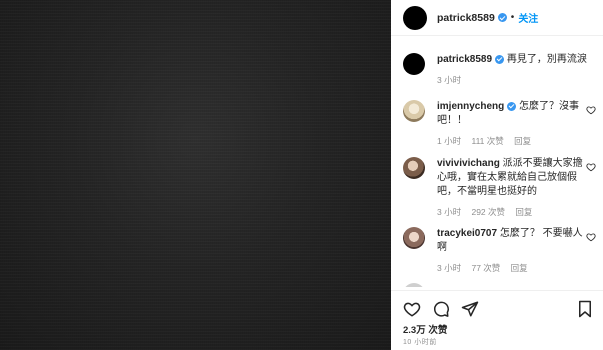 This screenshot has width=603, height=350. Describe the element at coordinates (512, 80) in the screenshot. I see `caption-meta: 3 小时` at that location.